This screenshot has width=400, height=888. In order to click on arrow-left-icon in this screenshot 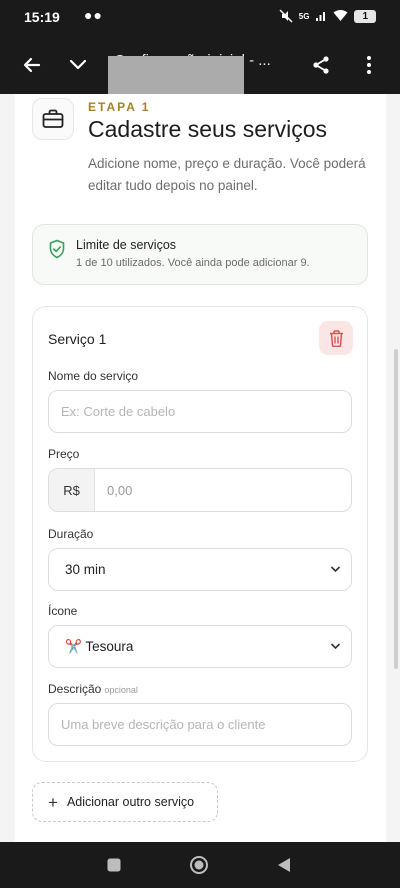, I will do `click(32, 65)`.